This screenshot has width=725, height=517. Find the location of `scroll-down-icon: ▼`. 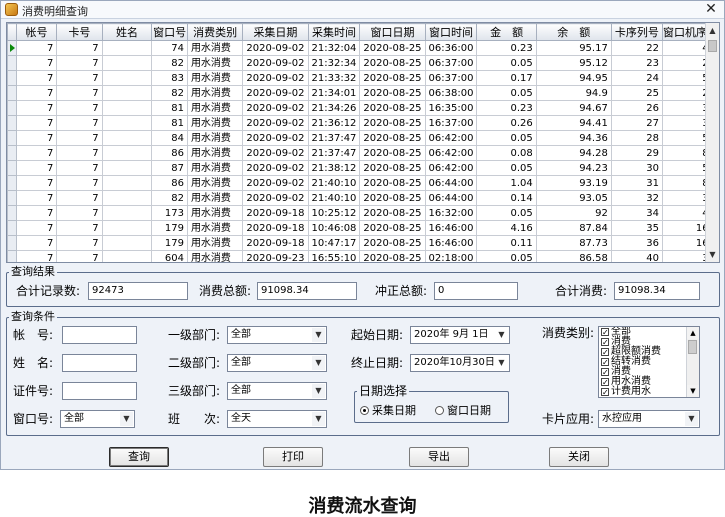

scroll-down-icon: ▼ is located at coordinates (693, 391).